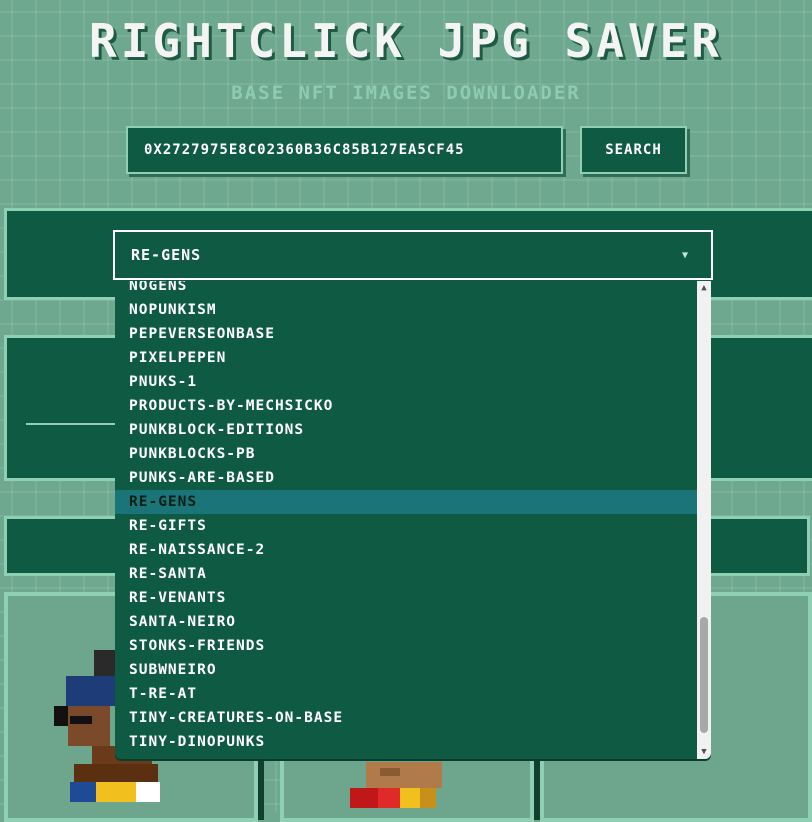  What do you see at coordinates (166, 255) in the screenshot?
I see `selected-collection: RE-GENS` at bounding box center [166, 255].